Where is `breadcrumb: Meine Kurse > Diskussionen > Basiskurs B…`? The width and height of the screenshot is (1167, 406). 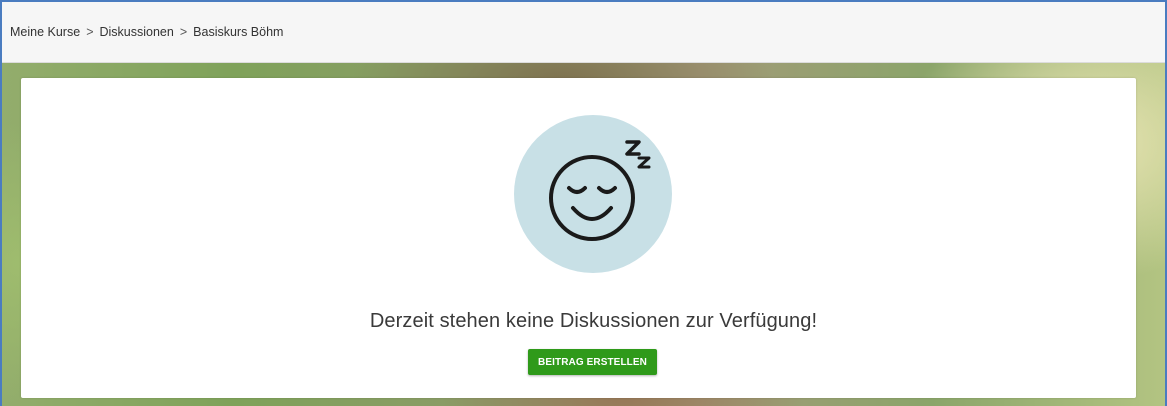 breadcrumb: Meine Kurse > Diskussionen > Basiskurs B… is located at coordinates (146, 32).